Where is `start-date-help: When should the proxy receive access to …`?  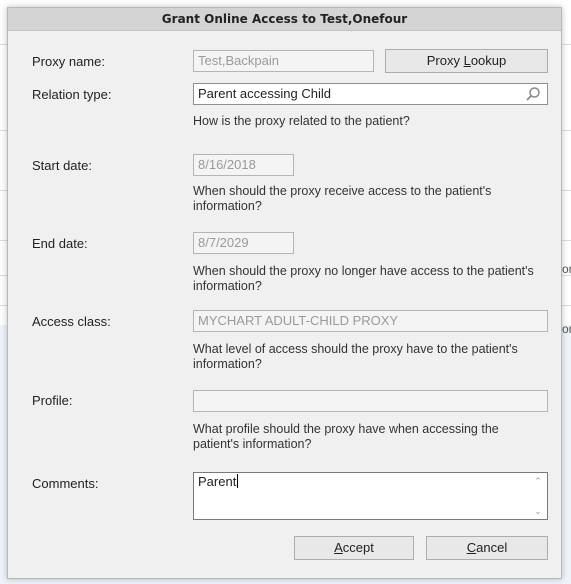
start-date-help: When should the proxy receive access to … is located at coordinates (342, 198).